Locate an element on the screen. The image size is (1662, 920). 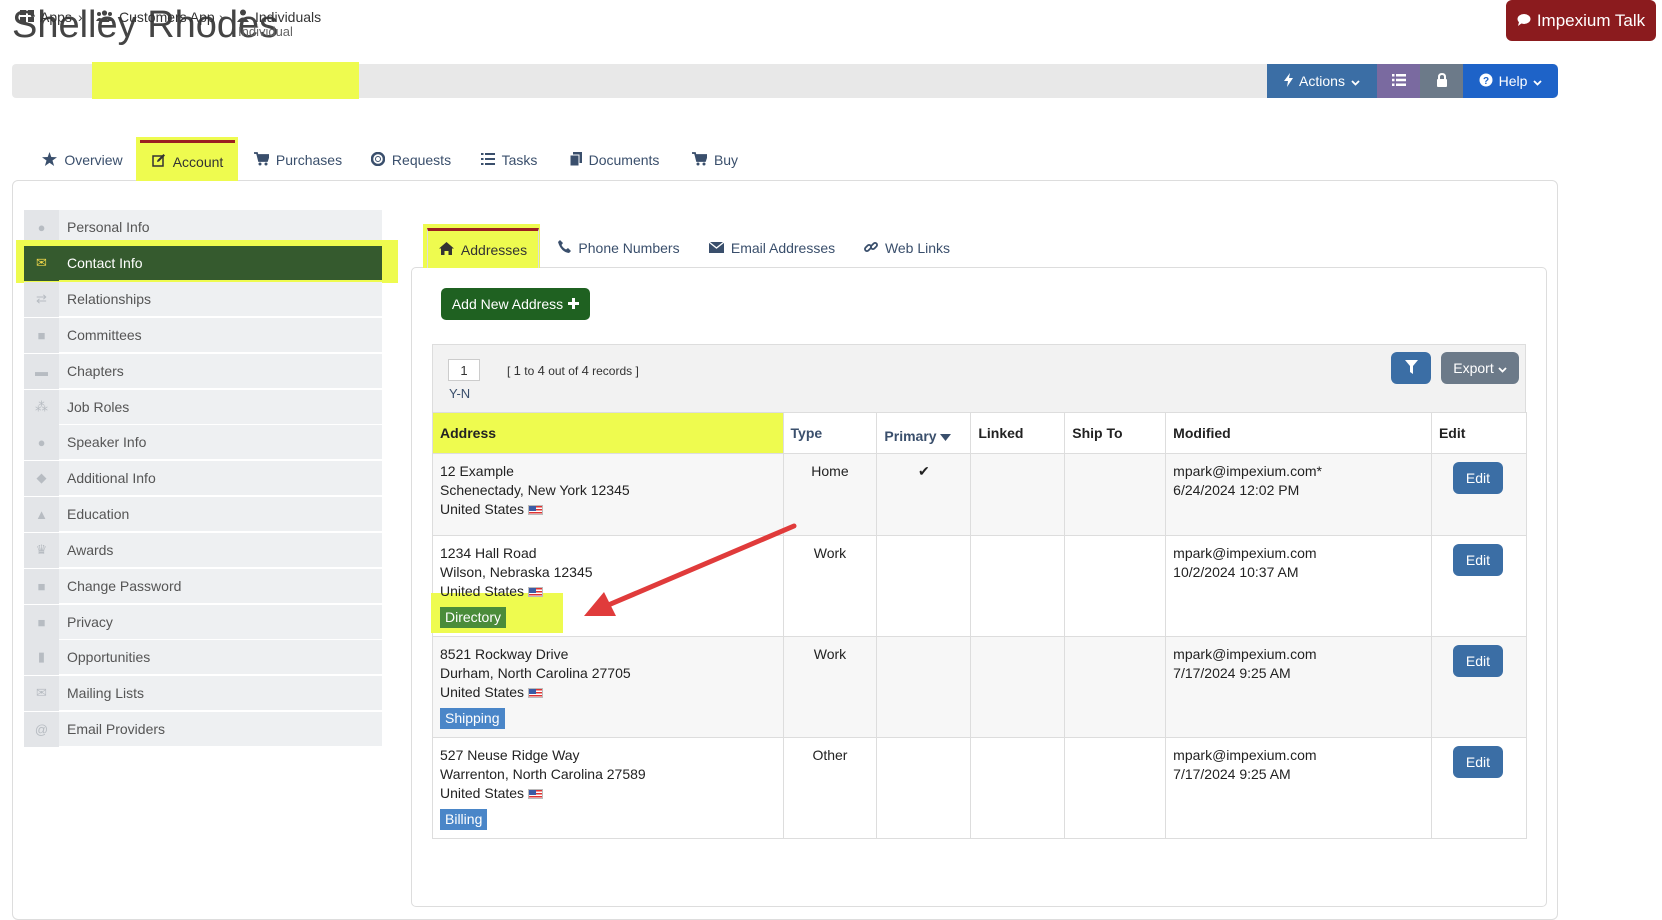
add-new-address-button: Add New Address is located at coordinates (515, 304).